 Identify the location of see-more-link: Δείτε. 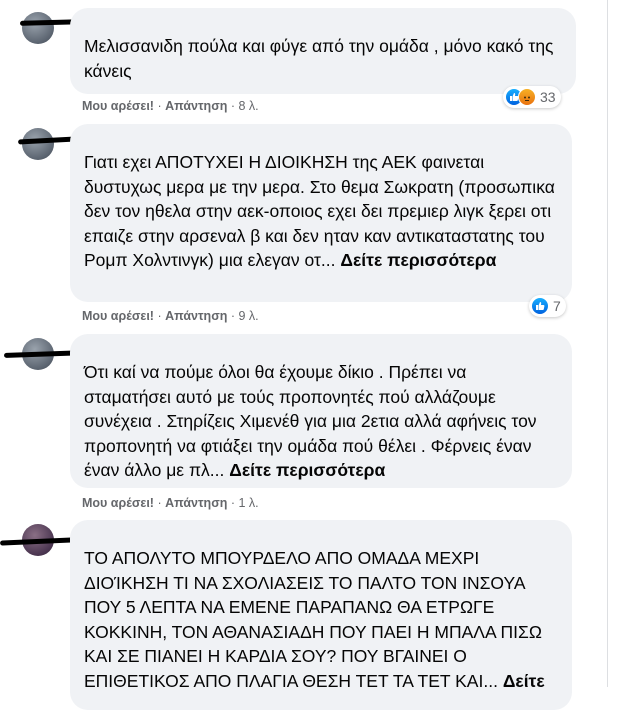
(524, 681).